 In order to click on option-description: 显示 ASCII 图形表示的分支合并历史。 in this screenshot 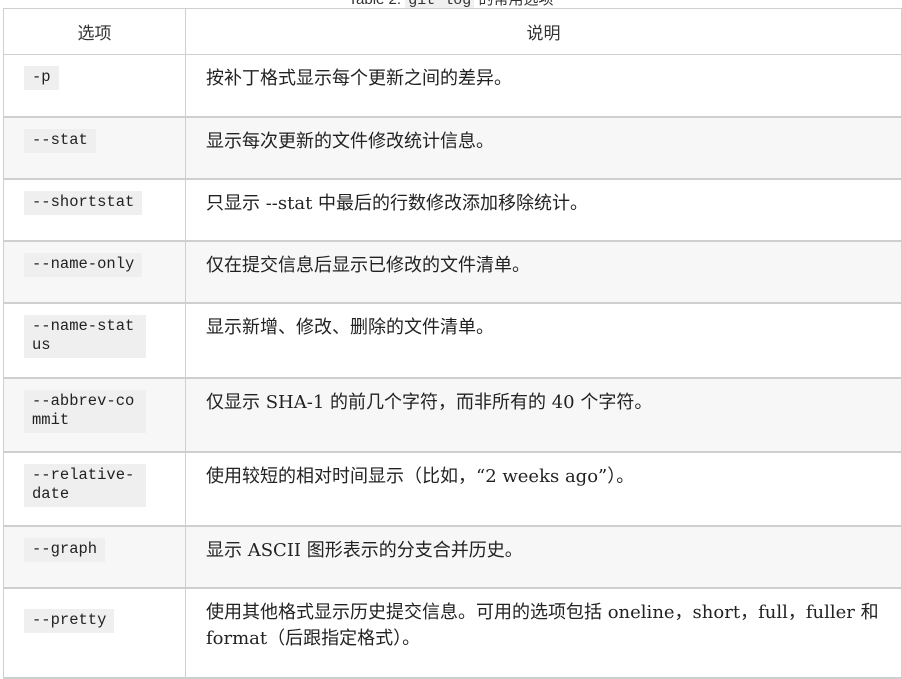, I will do `click(543, 557)`.